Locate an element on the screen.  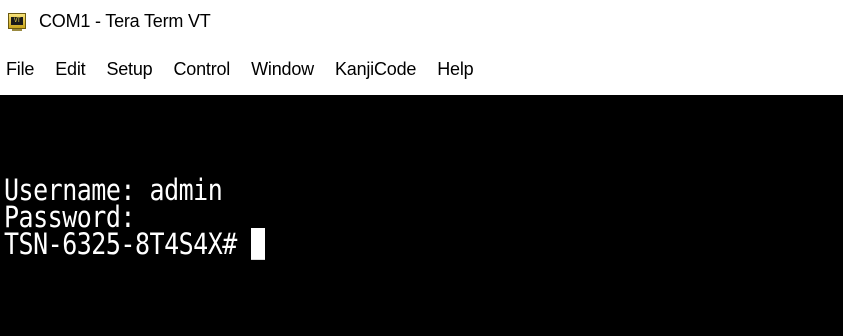
app-icon-label: VT is located at coordinates (17, 21).